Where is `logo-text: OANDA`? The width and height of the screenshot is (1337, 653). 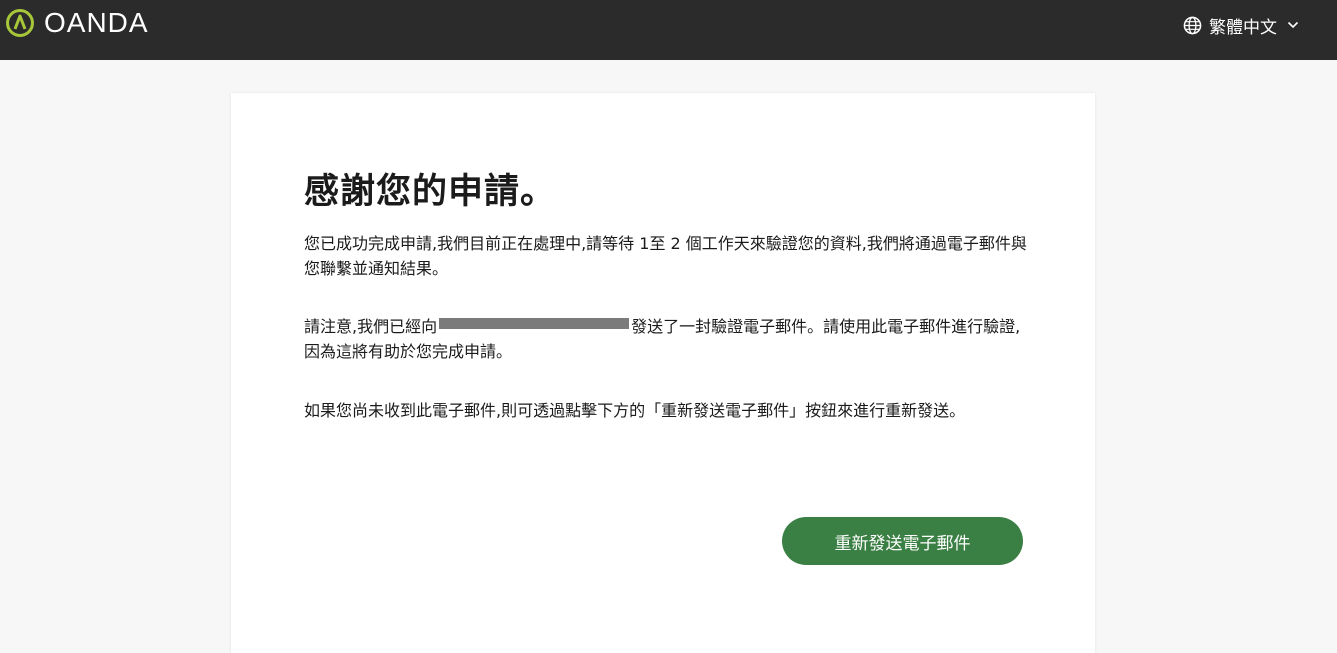
logo-text: OANDA is located at coordinates (96, 22).